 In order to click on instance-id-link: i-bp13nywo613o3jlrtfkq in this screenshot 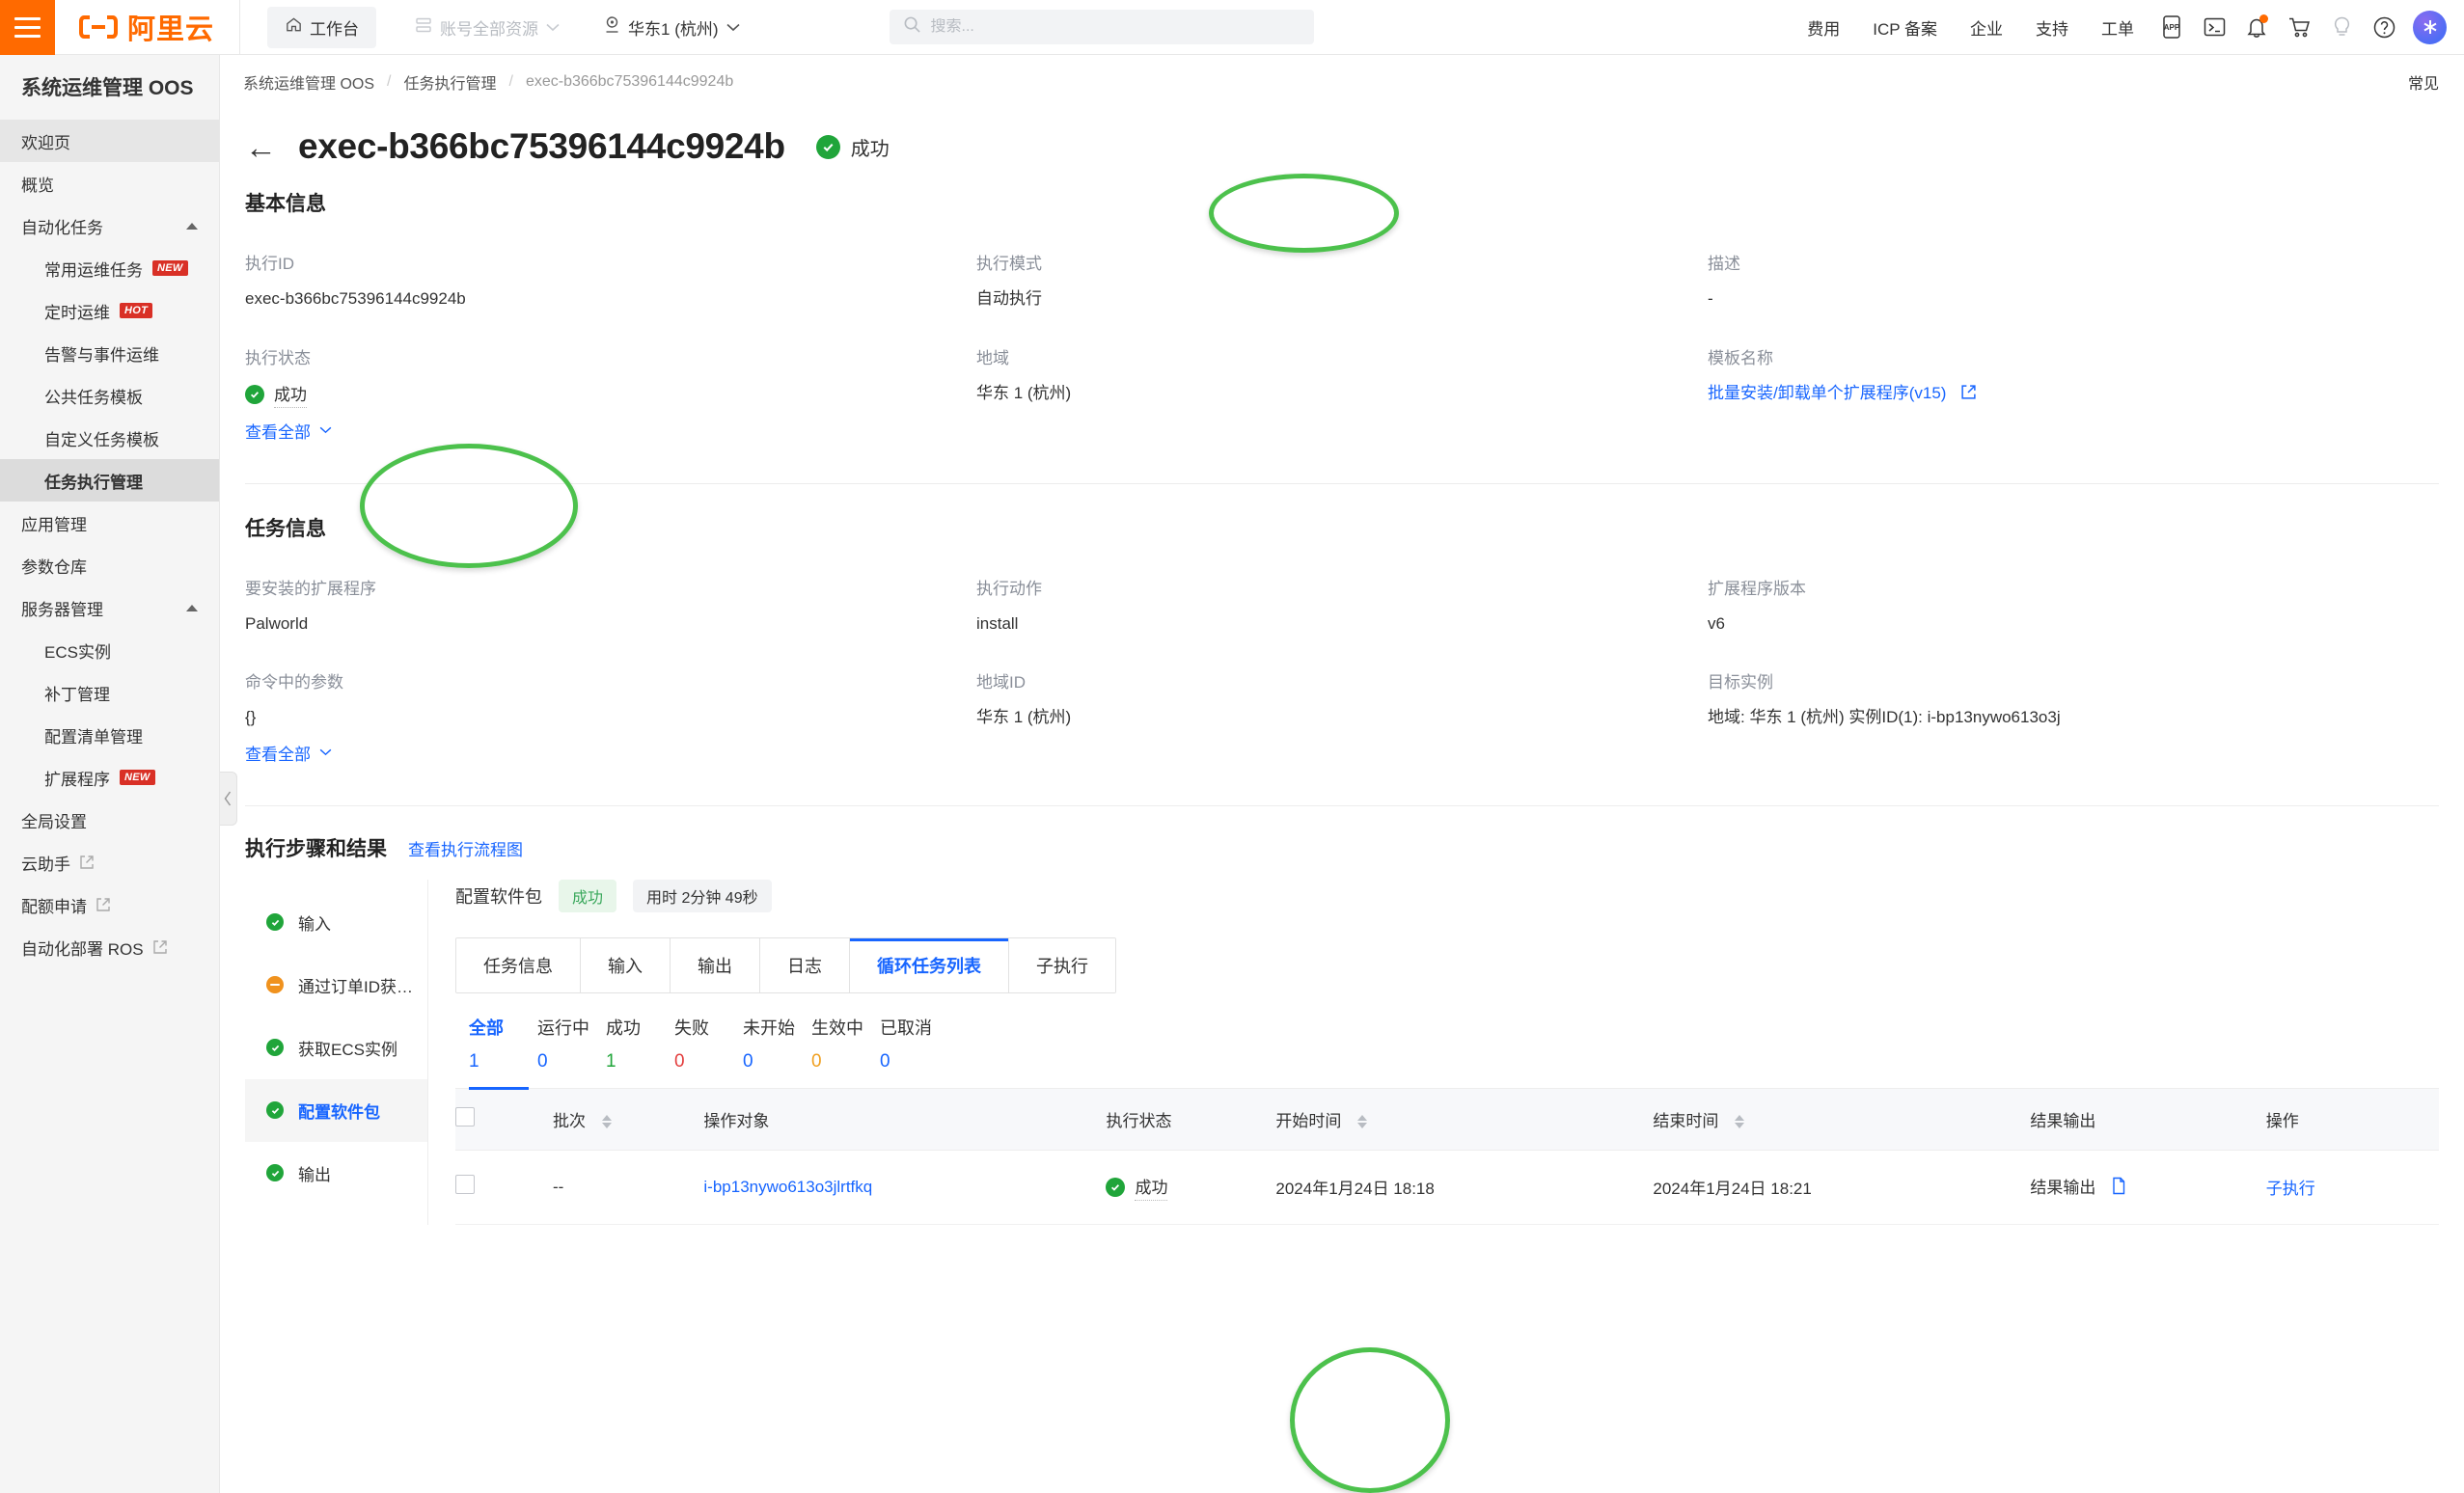, I will do `click(787, 1187)`.